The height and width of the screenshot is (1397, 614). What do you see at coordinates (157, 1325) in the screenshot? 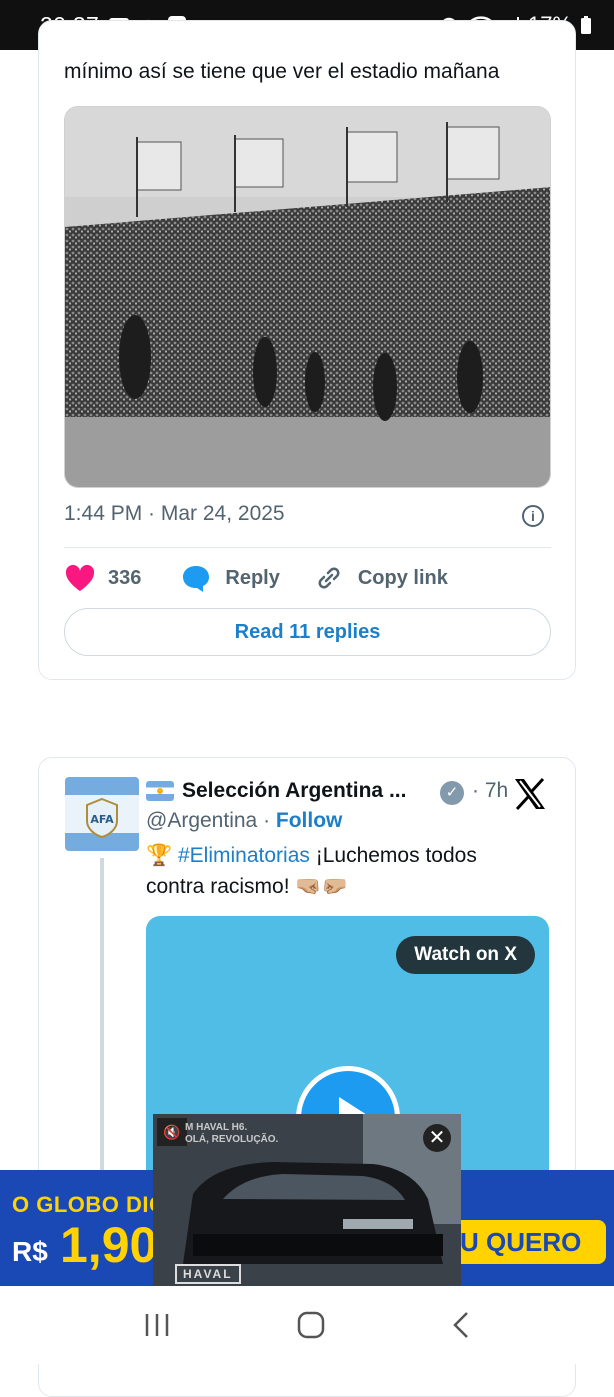
I see `recents-icon` at bounding box center [157, 1325].